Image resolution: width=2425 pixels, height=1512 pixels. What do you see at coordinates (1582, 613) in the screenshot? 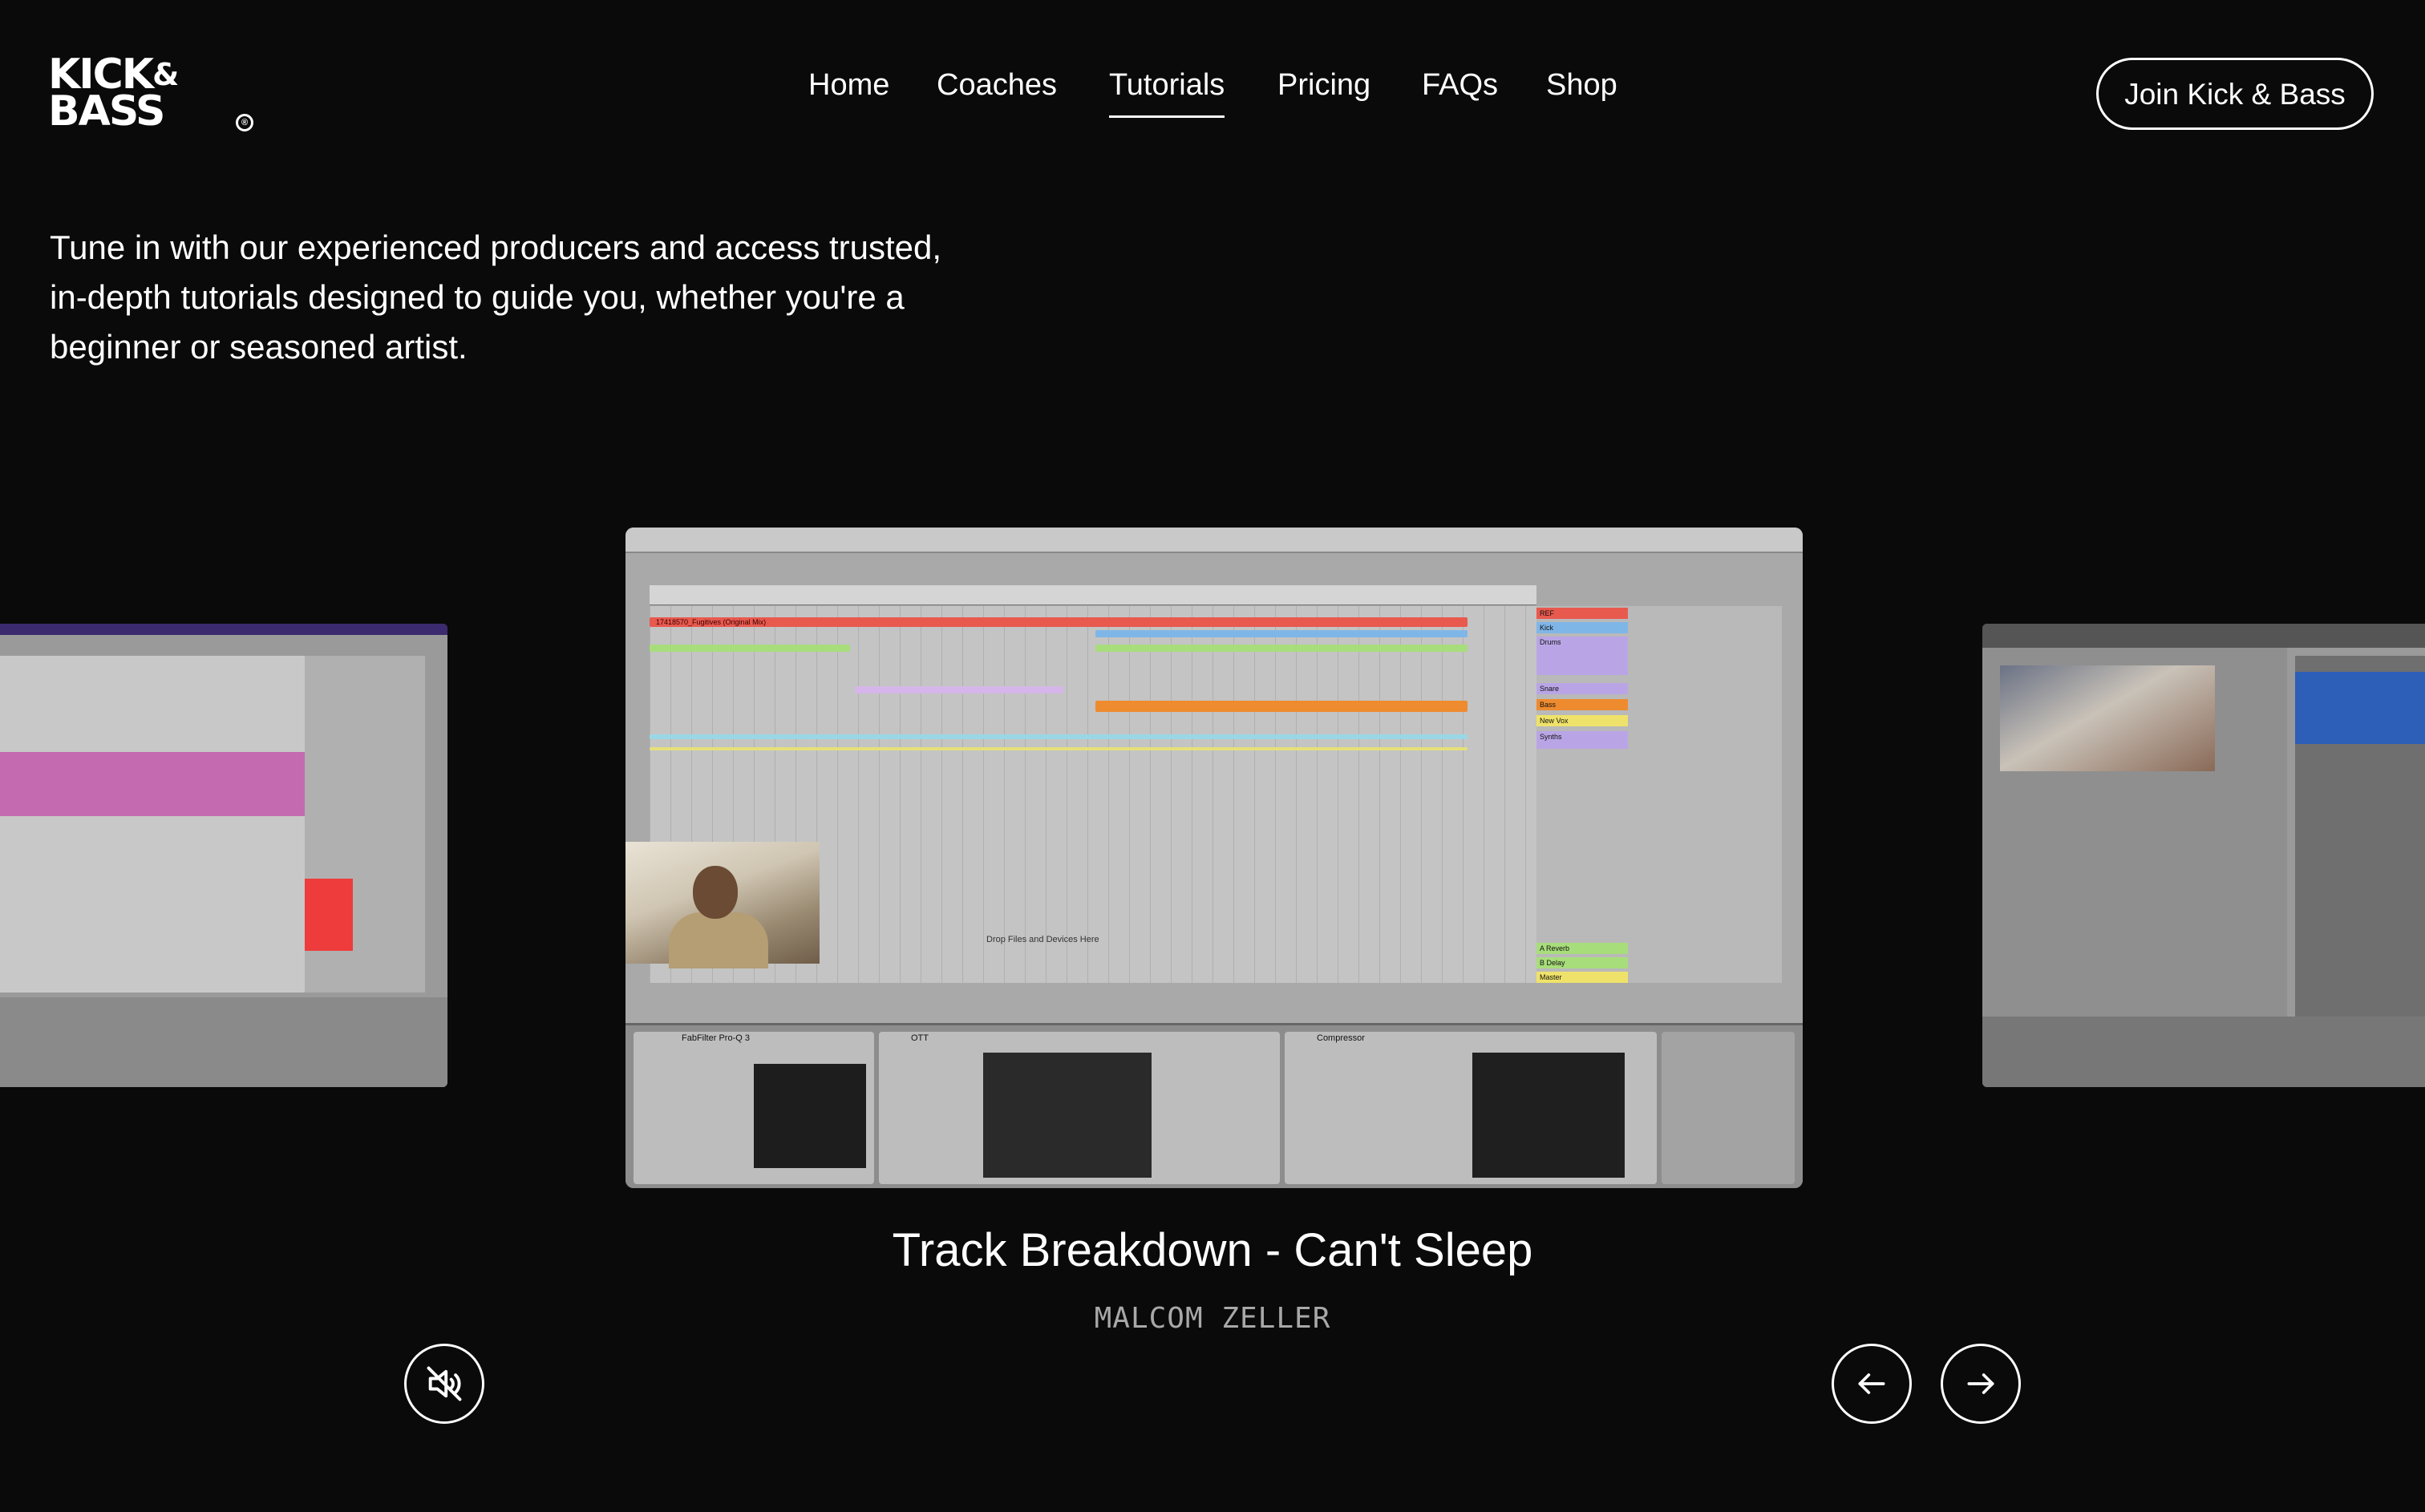
I see `track-name: REF` at bounding box center [1582, 613].